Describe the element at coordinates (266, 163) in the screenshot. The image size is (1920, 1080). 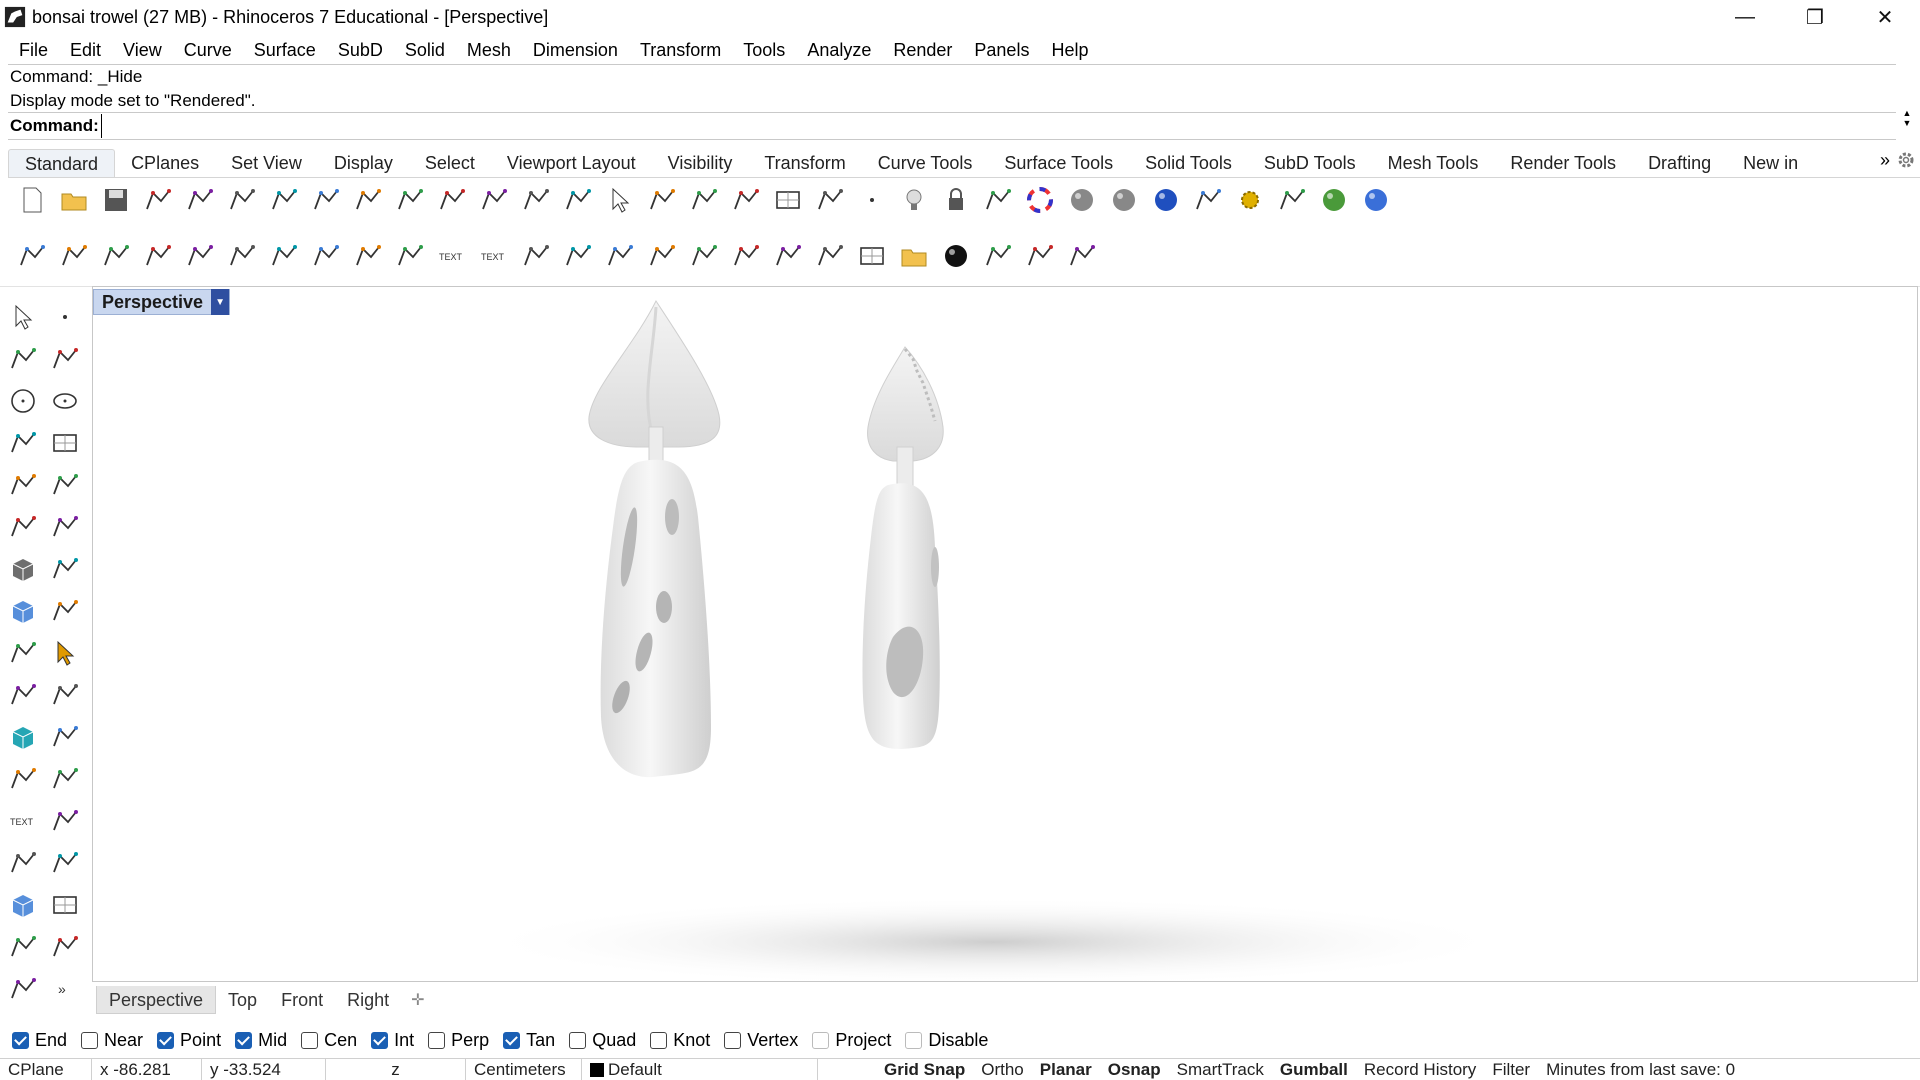
I see `tab-set-view: Set View` at that location.